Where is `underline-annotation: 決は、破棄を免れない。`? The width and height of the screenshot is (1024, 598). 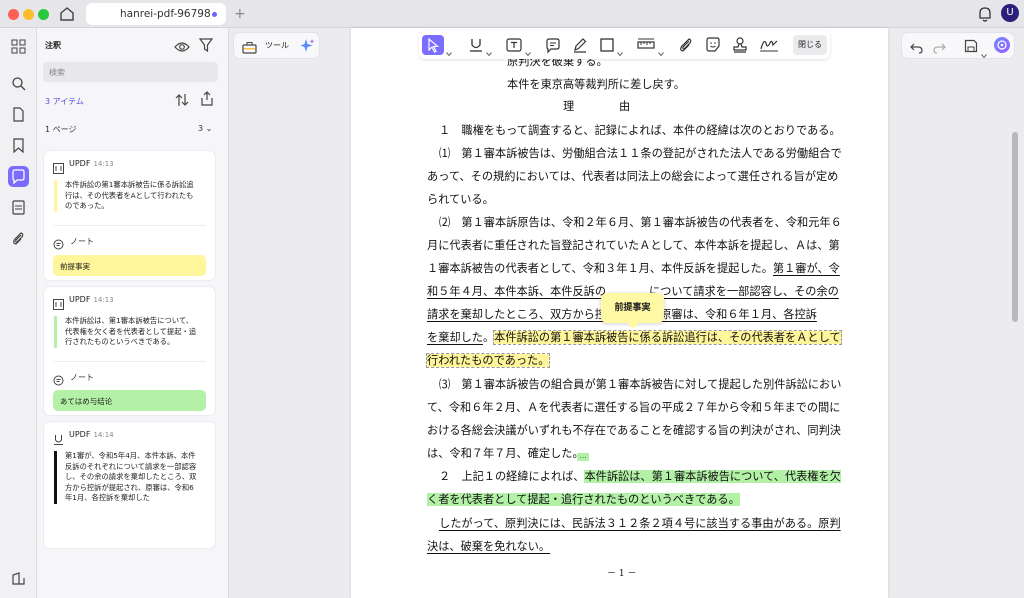 underline-annotation: 決は、破棄を免れない。 is located at coordinates (488, 547).